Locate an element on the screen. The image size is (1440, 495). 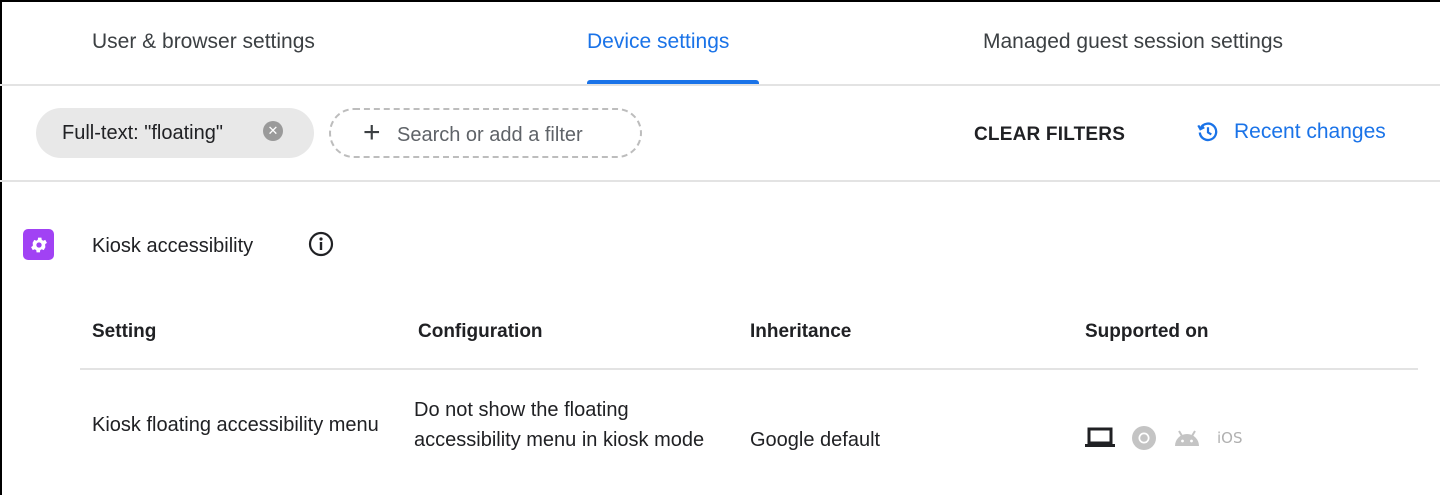
android-icon is located at coordinates (1187, 438).